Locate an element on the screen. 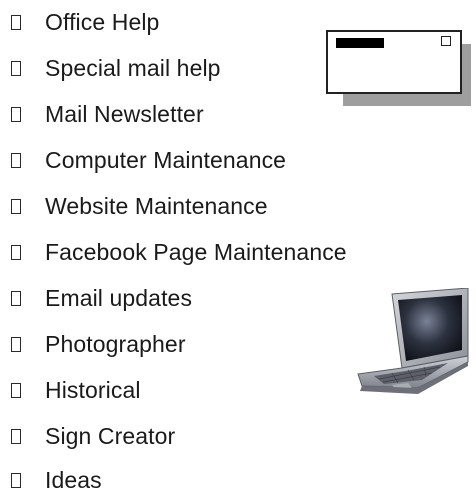 The width and height of the screenshot is (476, 501). check-label: Mail Newsletter is located at coordinates (124, 113).